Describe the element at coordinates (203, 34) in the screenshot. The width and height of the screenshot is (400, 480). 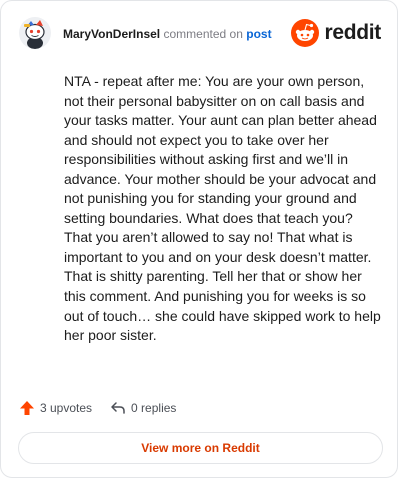
I see `action-text: commented on` at that location.